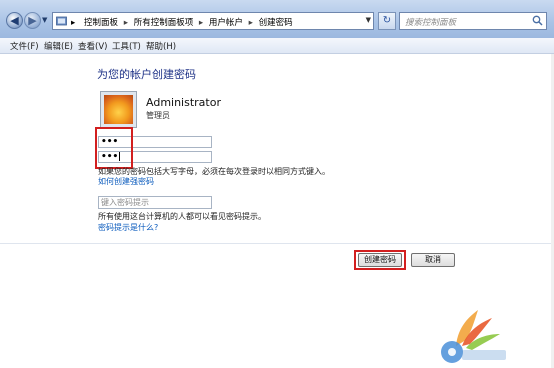 The width and height of the screenshot is (554, 368). I want to click on forward-arrow-icon: ▶, so click(32, 20).